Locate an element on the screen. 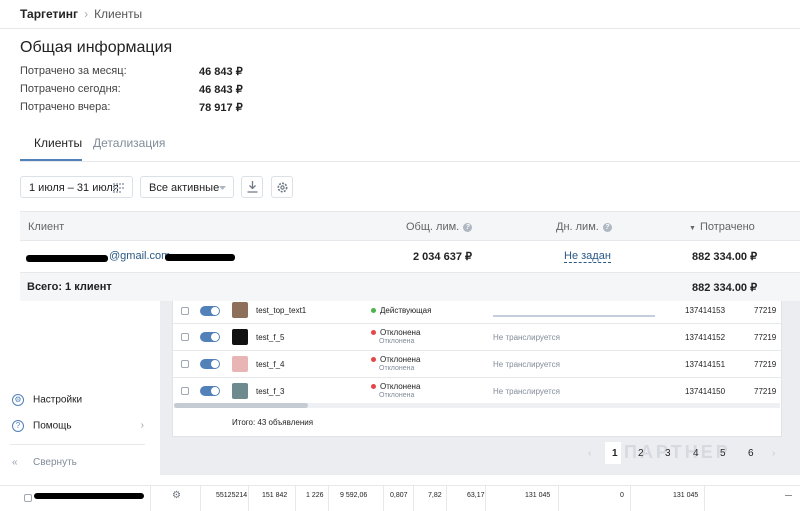 The width and height of the screenshot is (800, 511). ad-status-label: Отклонена is located at coordinates (400, 332).